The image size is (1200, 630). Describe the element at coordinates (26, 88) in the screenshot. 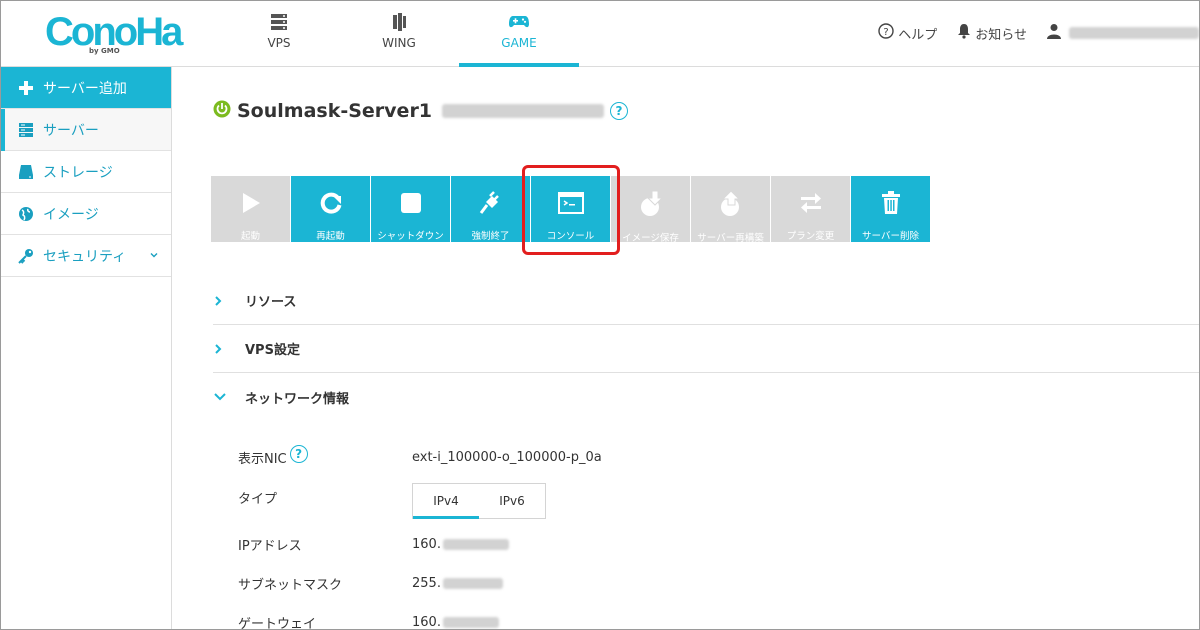

I see `plus-icon` at that location.